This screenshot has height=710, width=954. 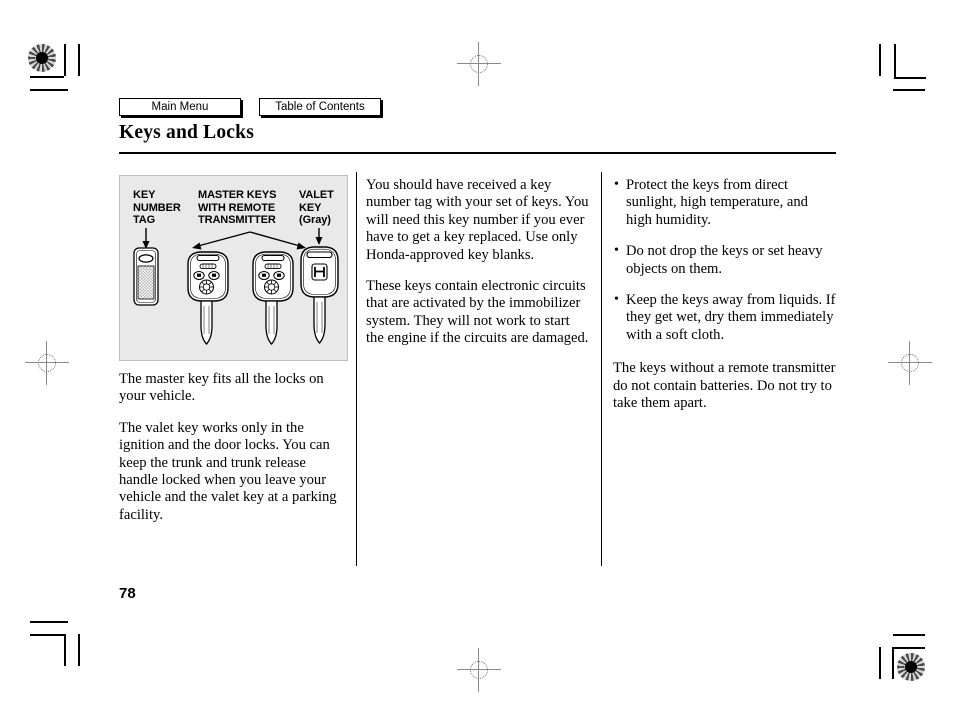 What do you see at coordinates (146, 238) in the screenshot?
I see `arrow-to-key-tag` at bounding box center [146, 238].